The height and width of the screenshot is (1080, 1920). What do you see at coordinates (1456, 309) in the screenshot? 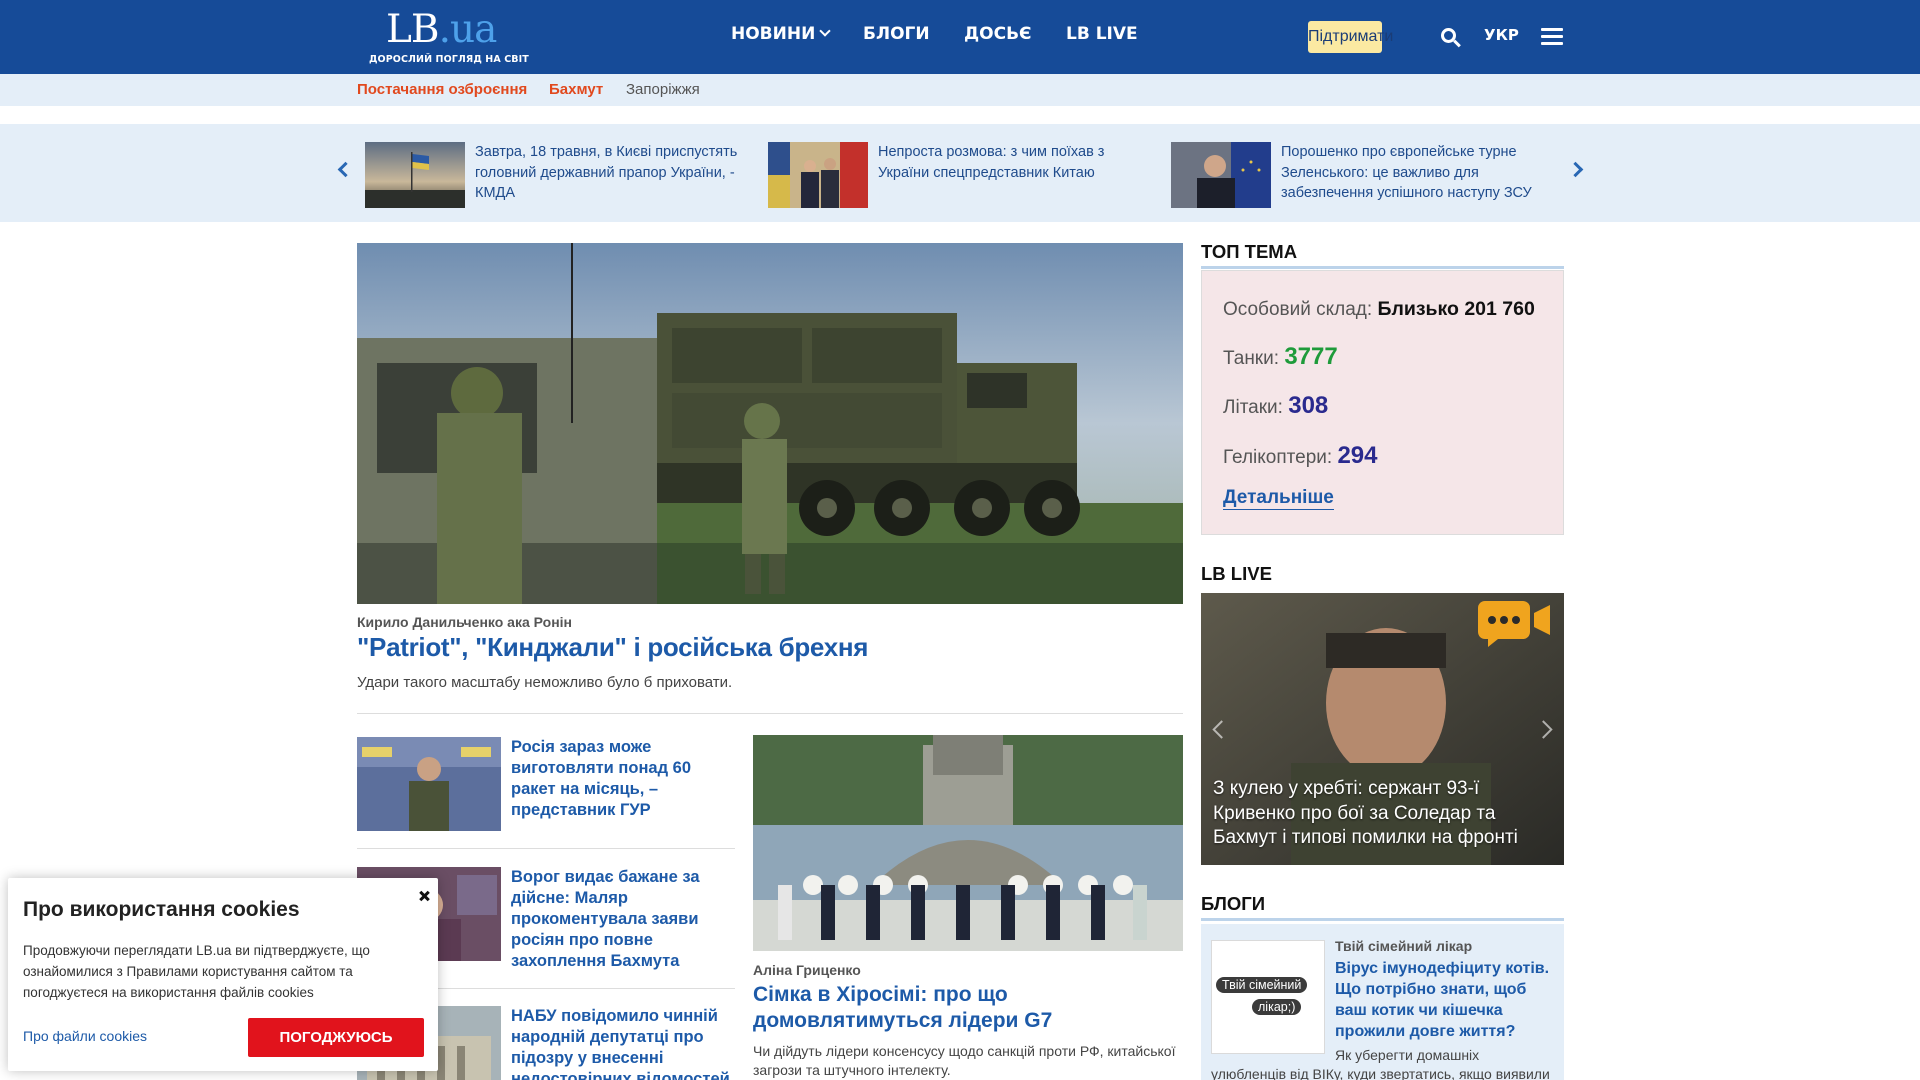
I see `stat-personnel-value: Близько 201 760` at bounding box center [1456, 309].